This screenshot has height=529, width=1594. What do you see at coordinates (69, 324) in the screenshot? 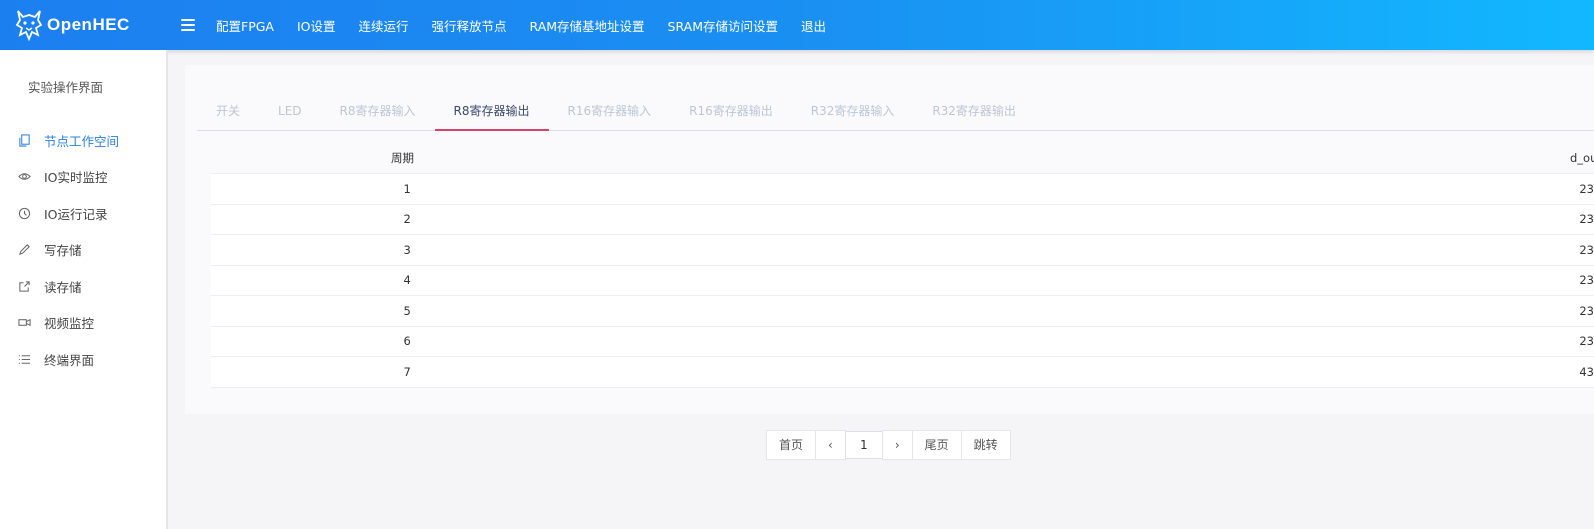
I see `sidebar-item-label: 视频监控` at bounding box center [69, 324].